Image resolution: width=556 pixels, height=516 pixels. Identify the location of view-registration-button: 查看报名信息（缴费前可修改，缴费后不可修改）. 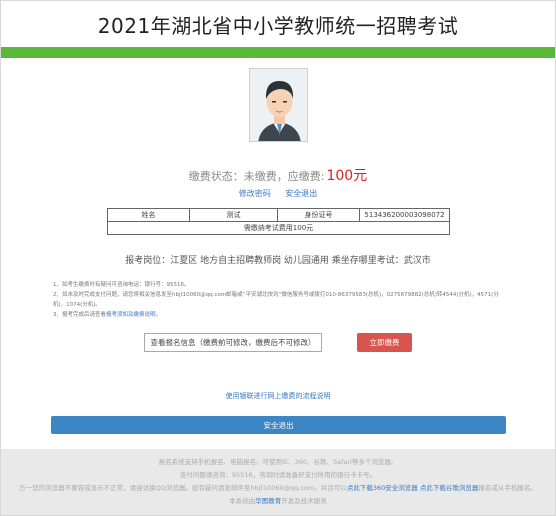
(233, 342).